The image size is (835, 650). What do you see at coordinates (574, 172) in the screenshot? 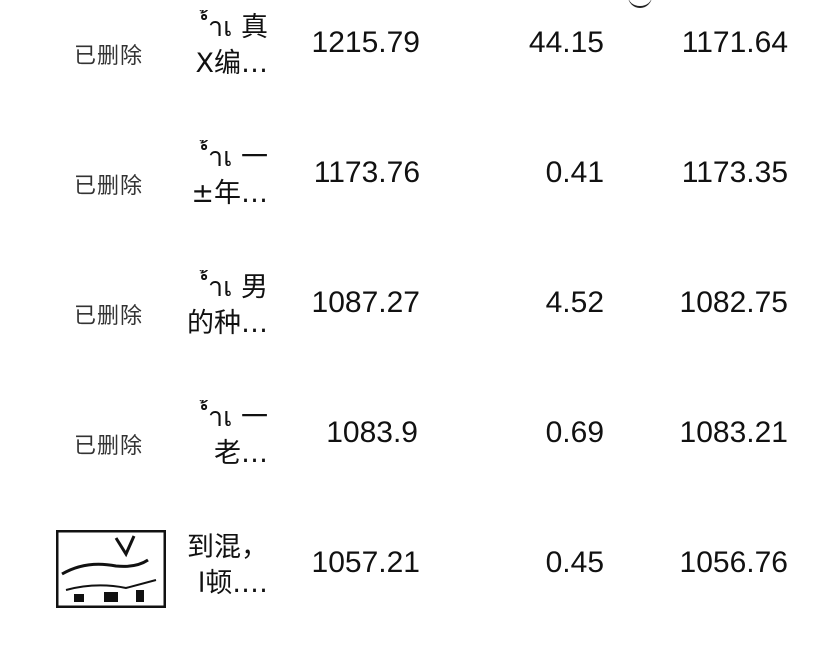
I see `deducted-amount: 0.41` at bounding box center [574, 172].